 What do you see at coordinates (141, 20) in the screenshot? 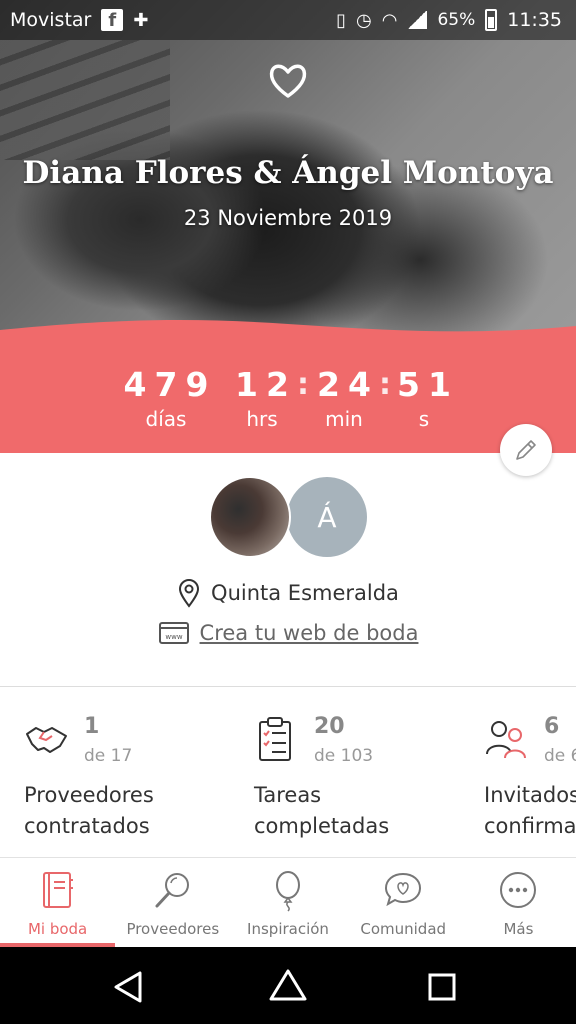
I see `battery-saver-icon: ✚` at bounding box center [141, 20].